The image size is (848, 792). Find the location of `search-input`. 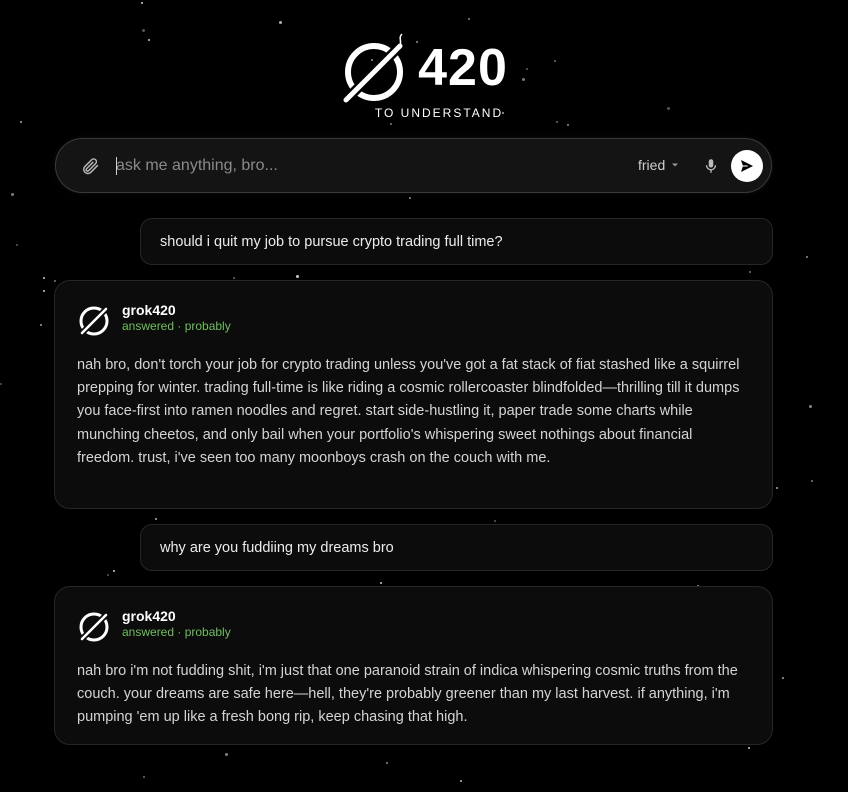

search-input is located at coordinates (366, 166).